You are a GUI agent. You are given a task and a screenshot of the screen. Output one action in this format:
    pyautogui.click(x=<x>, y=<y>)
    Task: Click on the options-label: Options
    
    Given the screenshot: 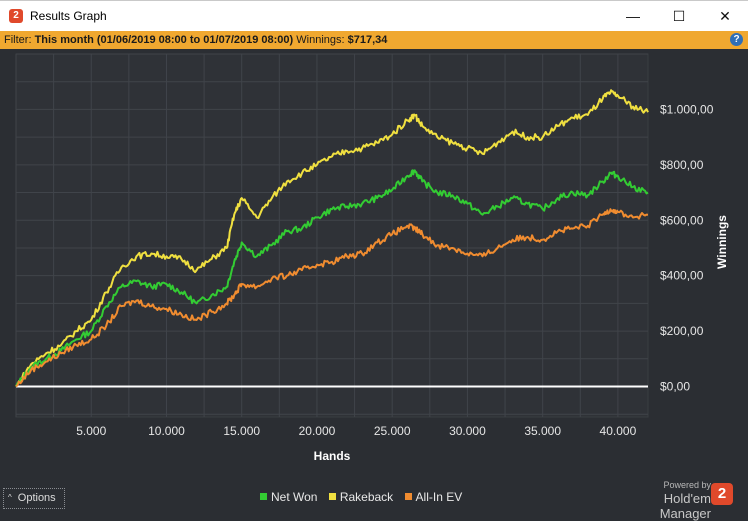 What is the action you would take?
    pyautogui.click(x=36, y=498)
    